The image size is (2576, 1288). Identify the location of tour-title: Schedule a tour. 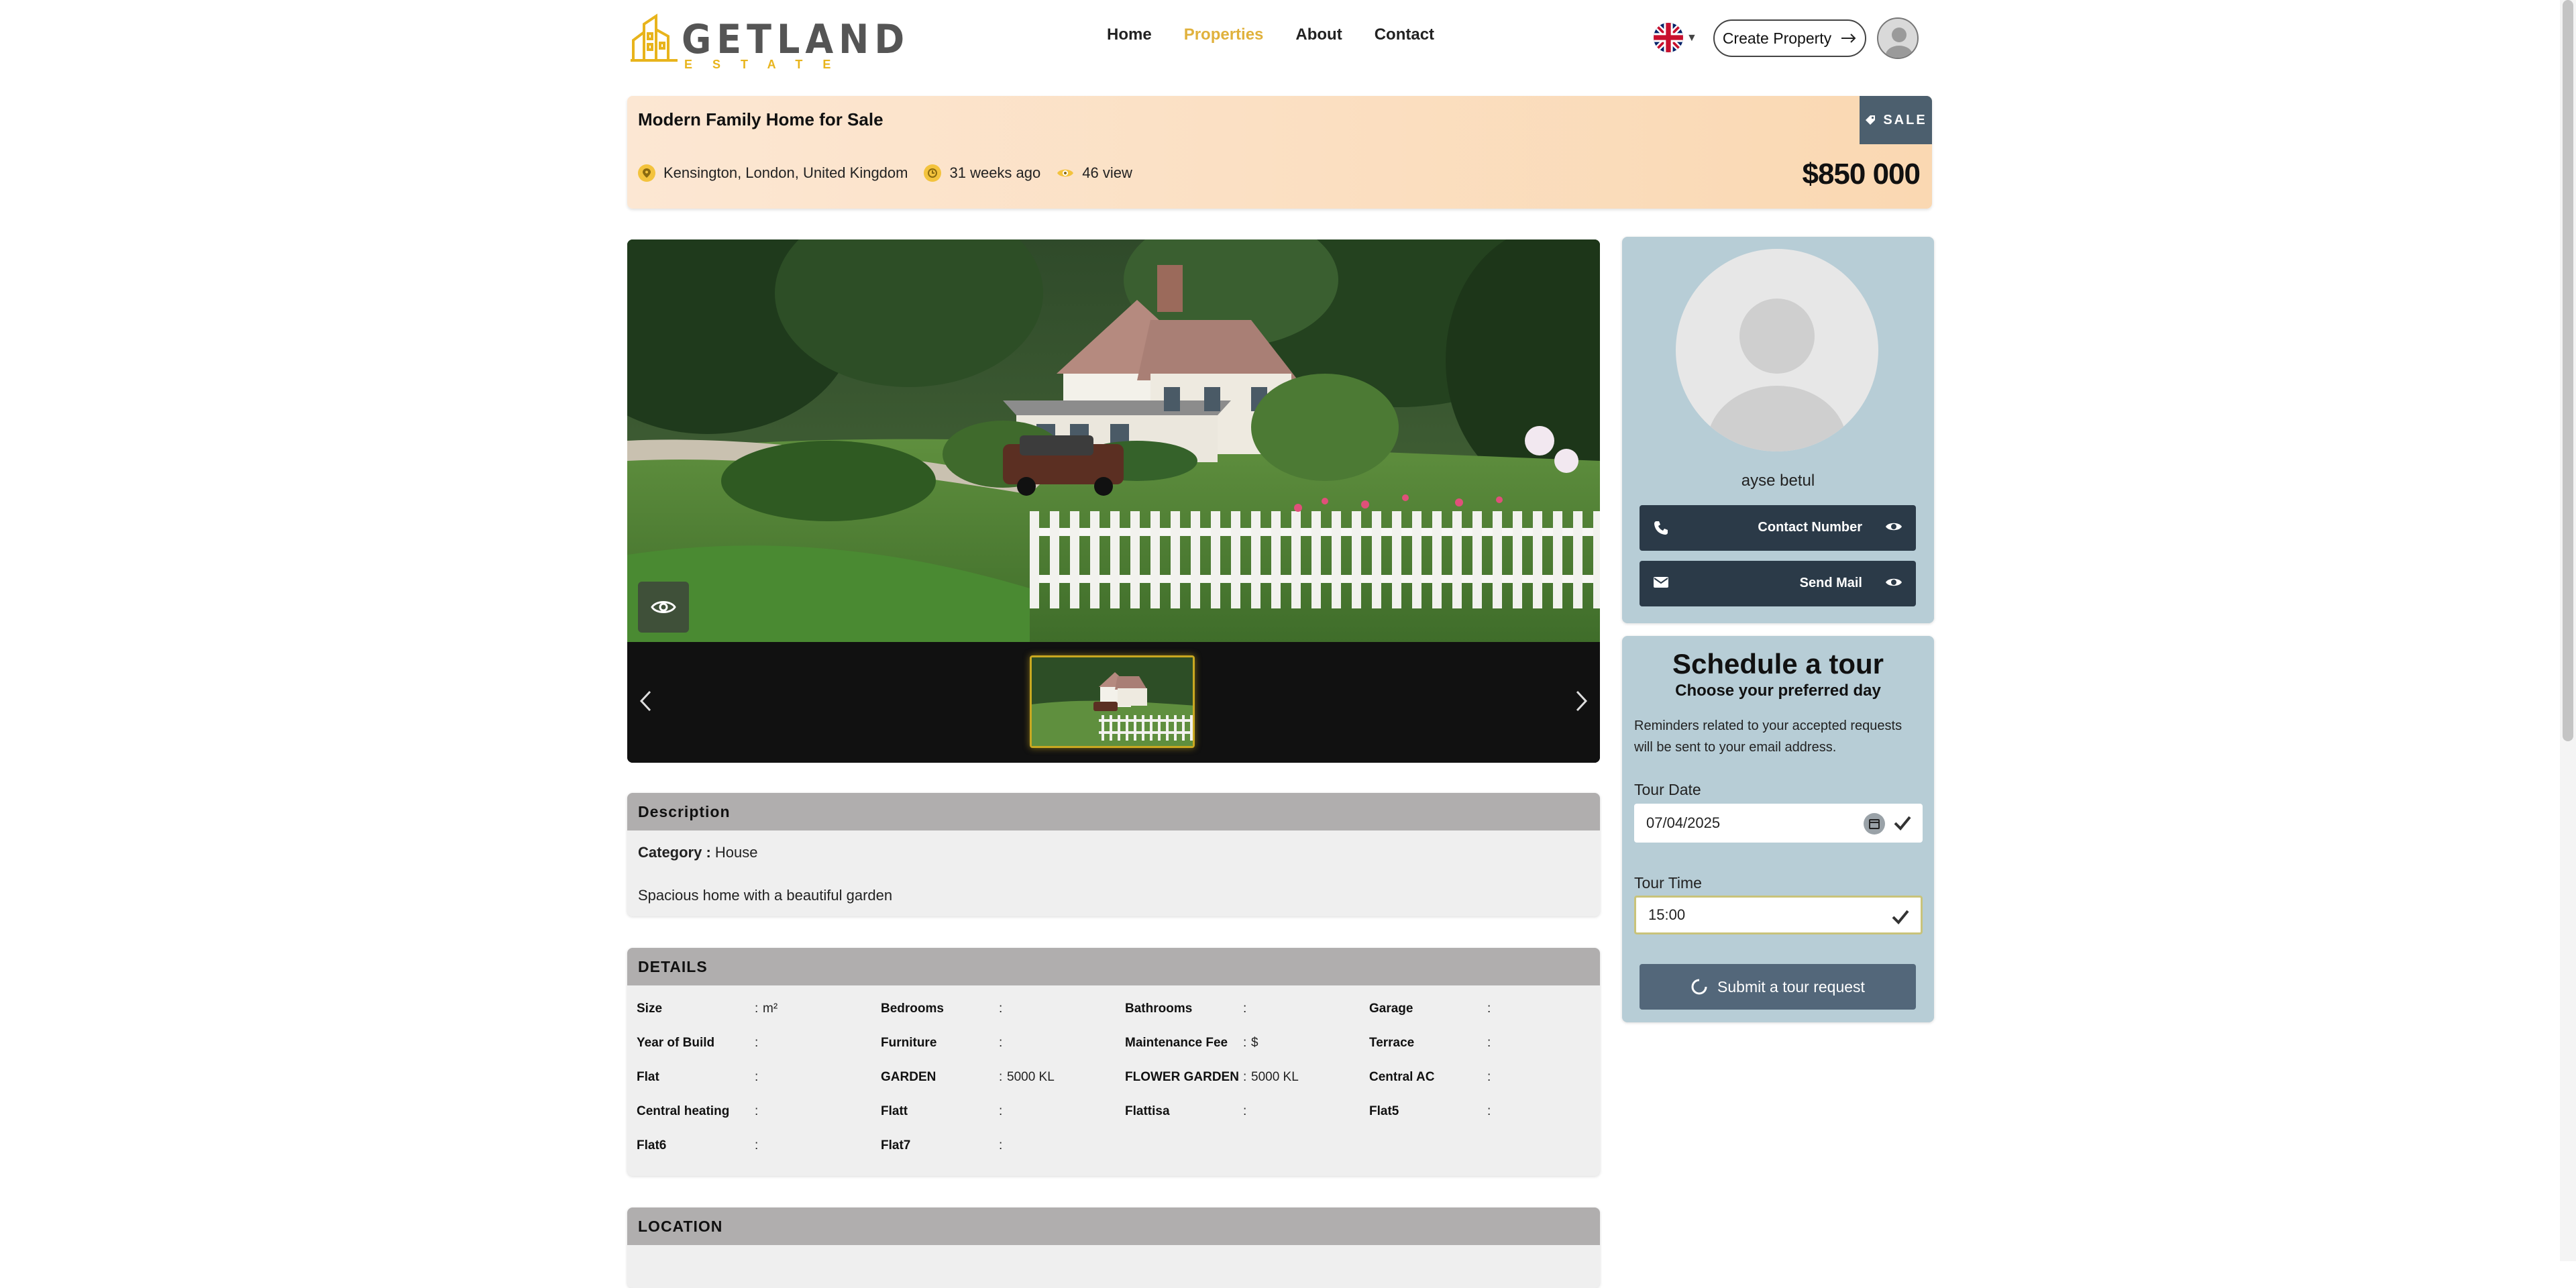
(1778, 664).